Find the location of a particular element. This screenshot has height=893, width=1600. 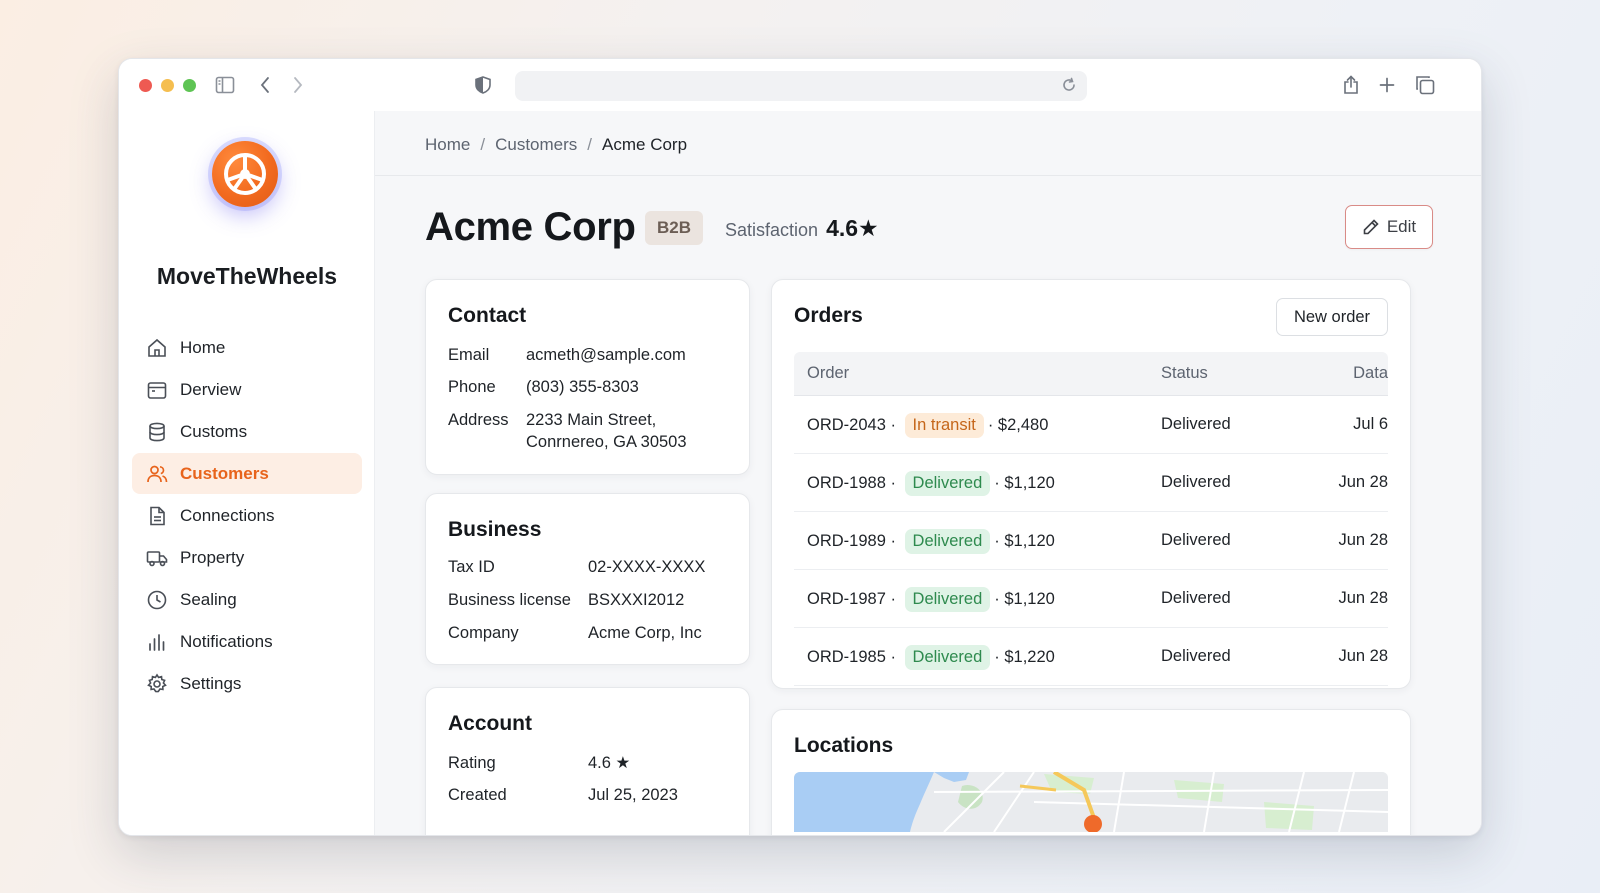

sidebar-item-label: Connections is located at coordinates (227, 515).